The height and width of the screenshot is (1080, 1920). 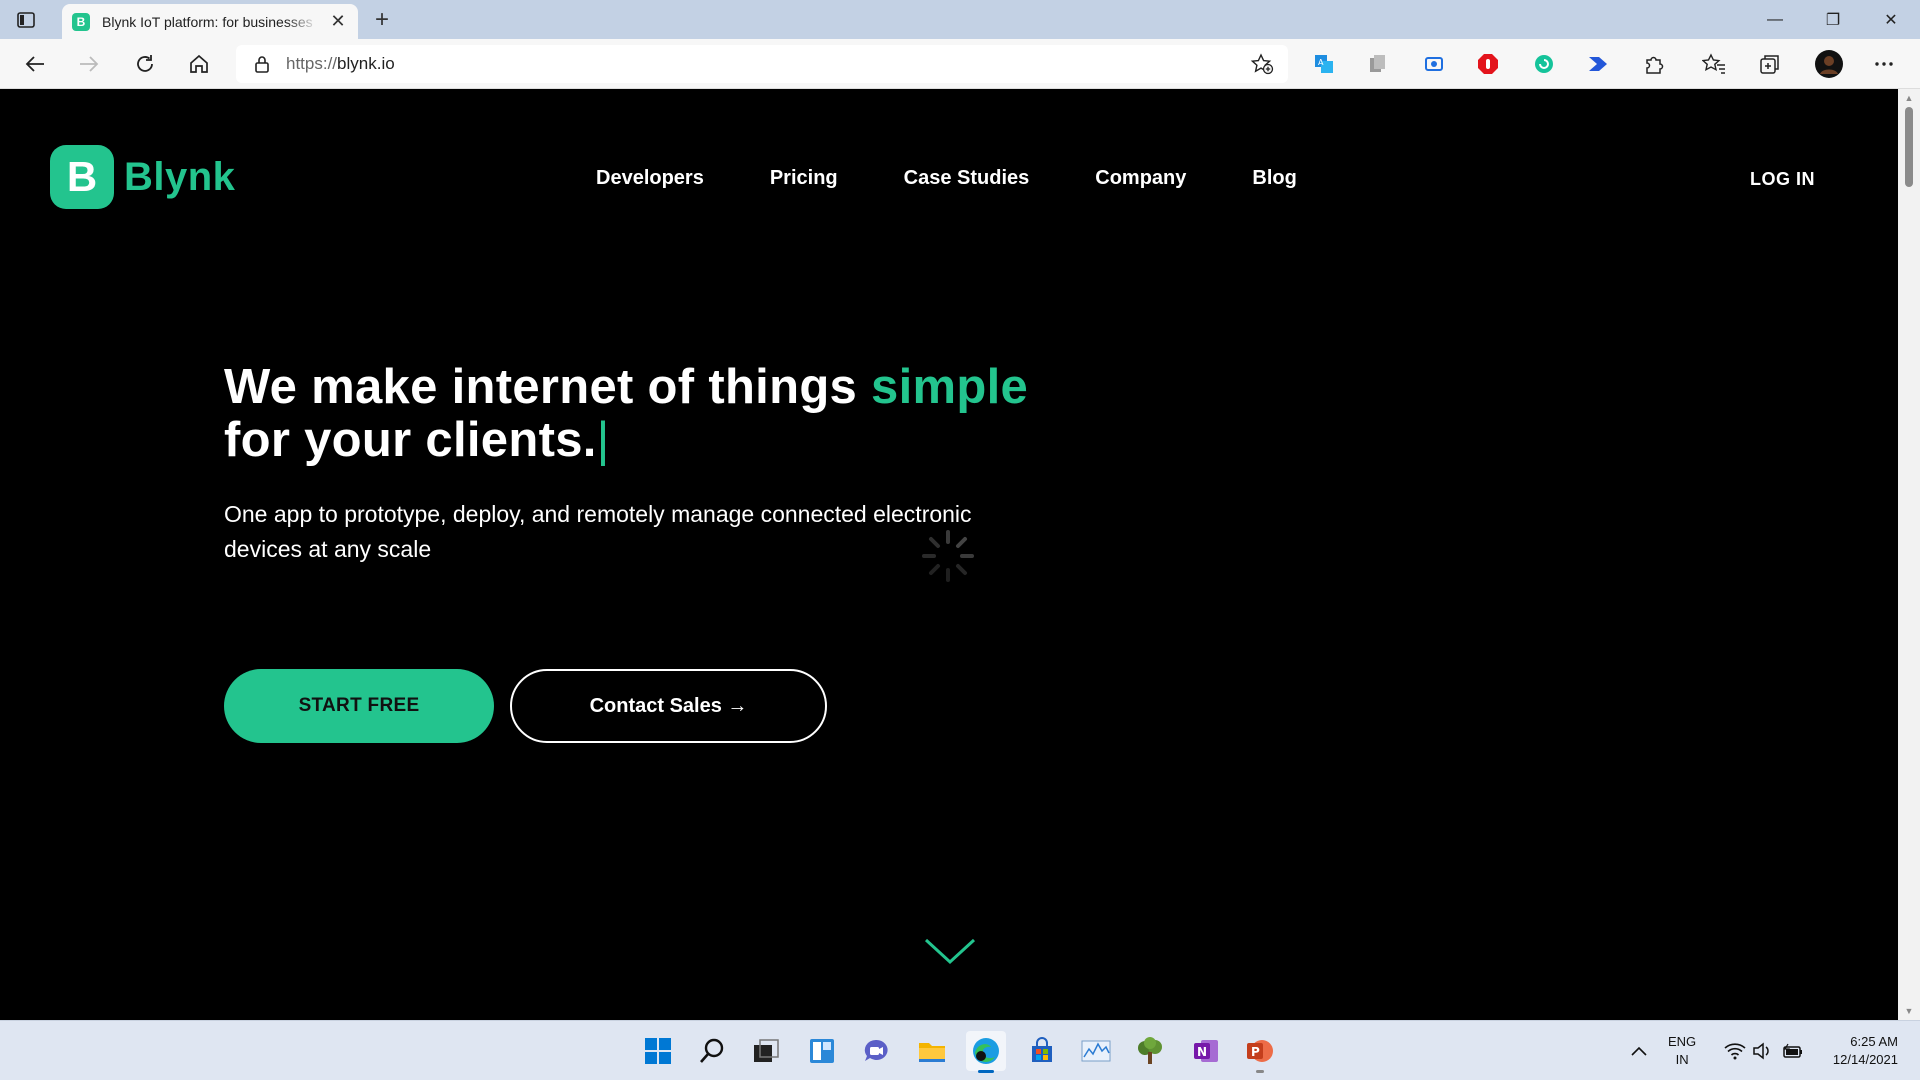 I want to click on new-tab-button: +, so click(x=382, y=20).